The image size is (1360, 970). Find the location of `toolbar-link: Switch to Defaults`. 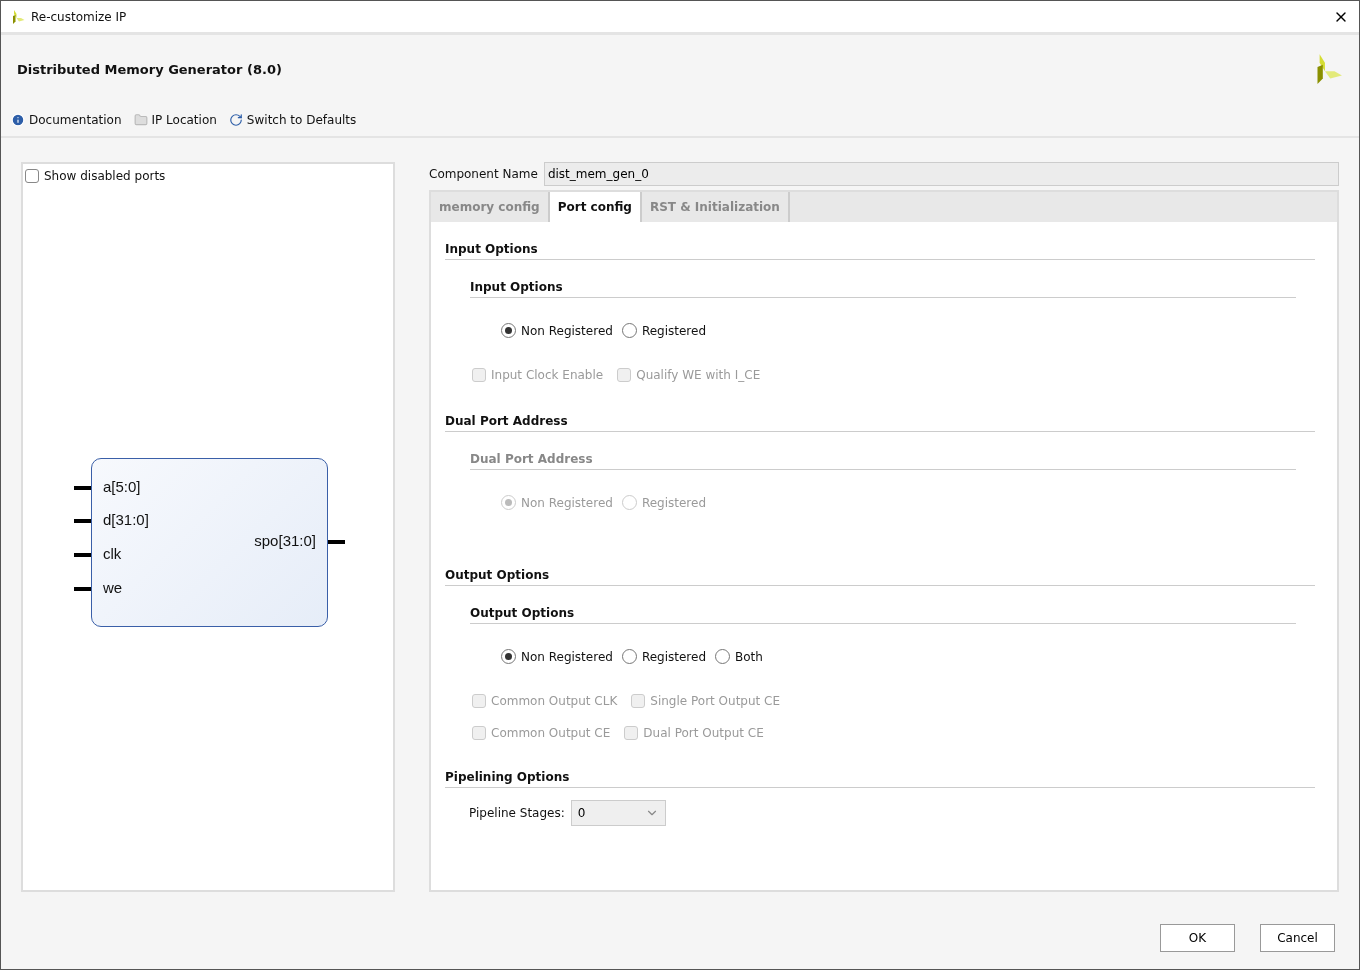

toolbar-link: Switch to Defaults is located at coordinates (292, 119).